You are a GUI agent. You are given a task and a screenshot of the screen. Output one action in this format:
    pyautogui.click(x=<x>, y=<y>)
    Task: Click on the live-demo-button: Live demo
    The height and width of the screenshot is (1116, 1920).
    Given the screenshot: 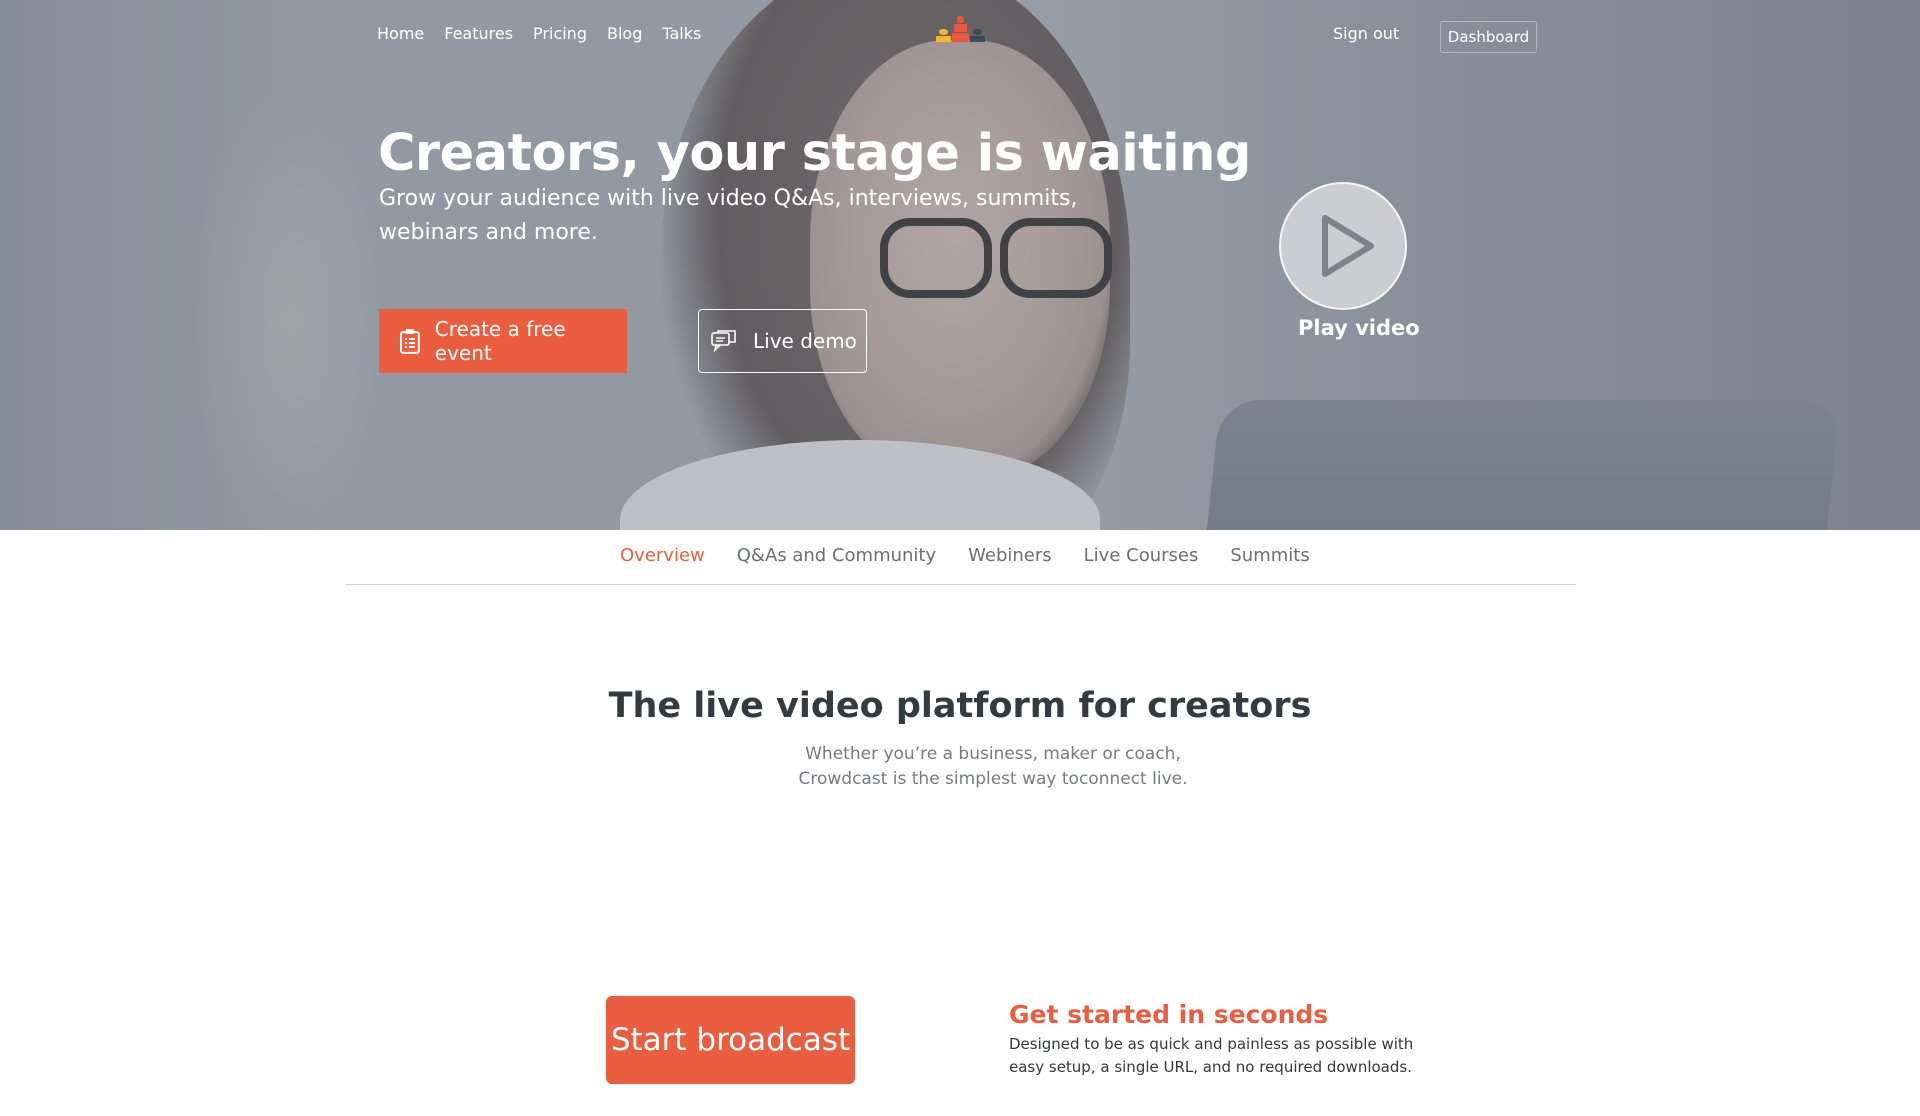 What is the action you would take?
    pyautogui.click(x=782, y=341)
    